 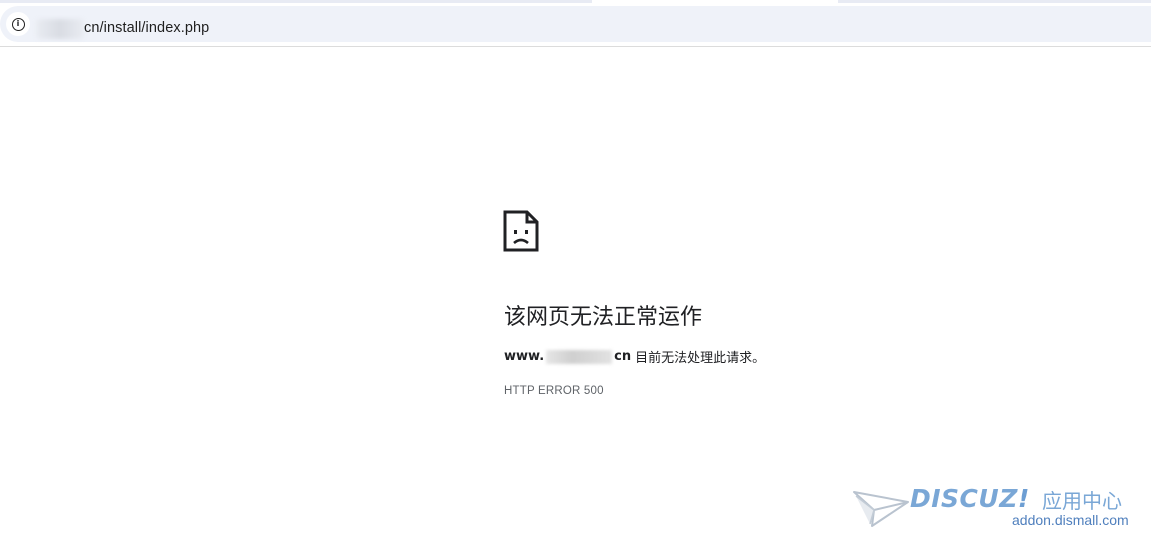 I want to click on address-bar: i cn/install/index.php, so click(x=575, y=24).